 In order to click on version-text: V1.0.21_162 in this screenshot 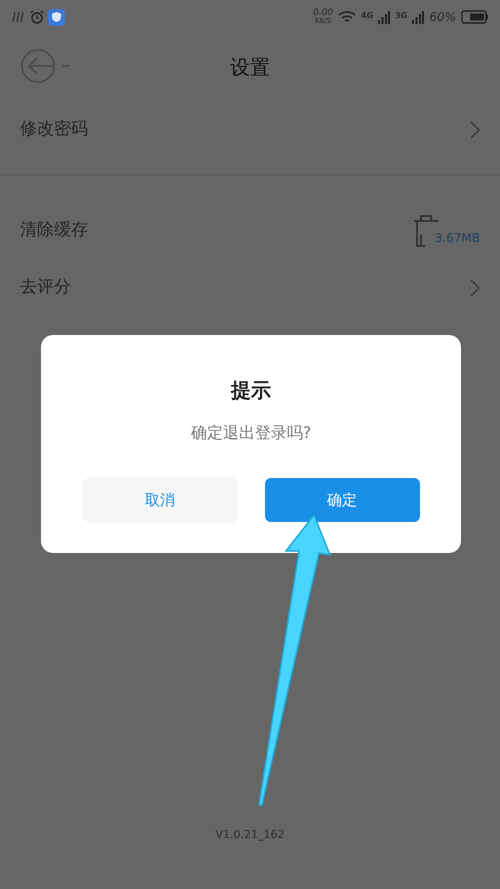, I will do `click(249, 835)`.